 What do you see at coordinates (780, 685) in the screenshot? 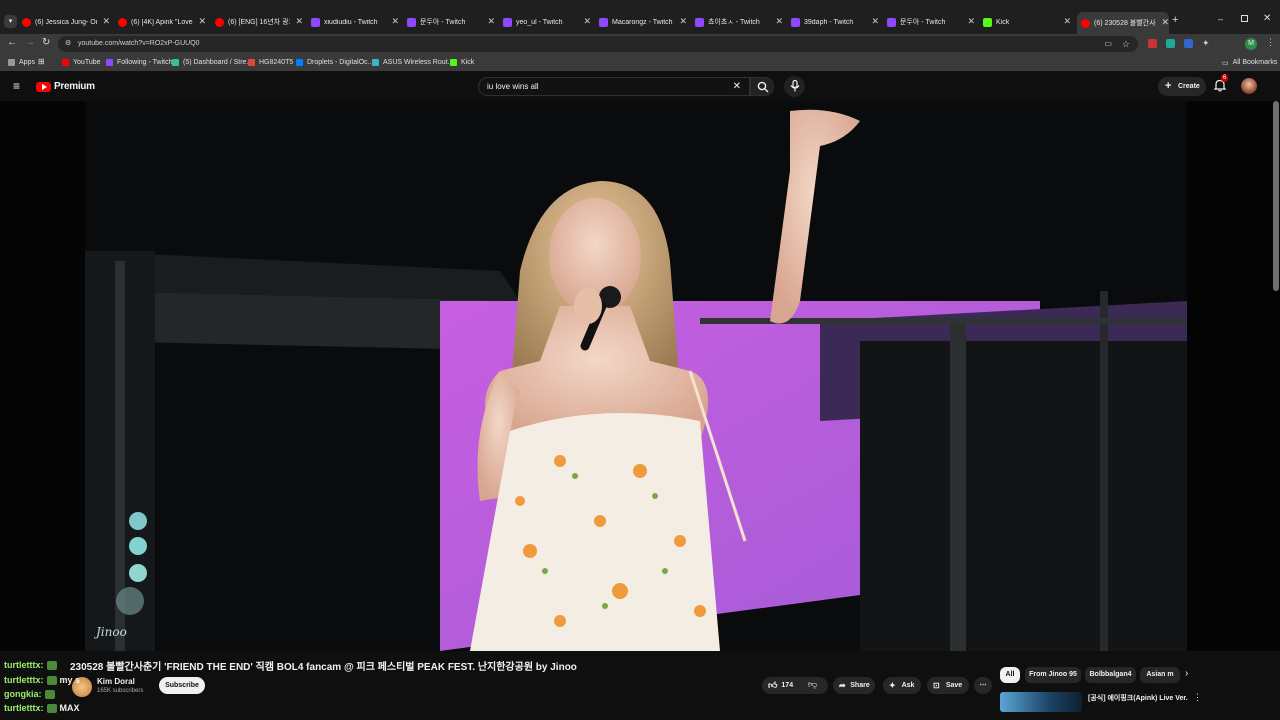
I see `like-button: 👍︎ 174` at bounding box center [780, 685].